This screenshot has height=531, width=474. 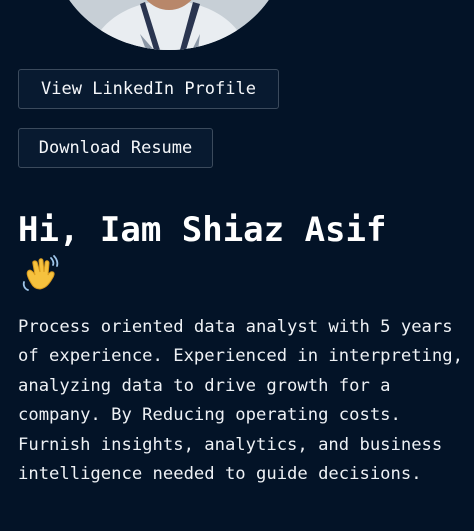 What do you see at coordinates (115, 148) in the screenshot?
I see `download-resume-button: Download Resume` at bounding box center [115, 148].